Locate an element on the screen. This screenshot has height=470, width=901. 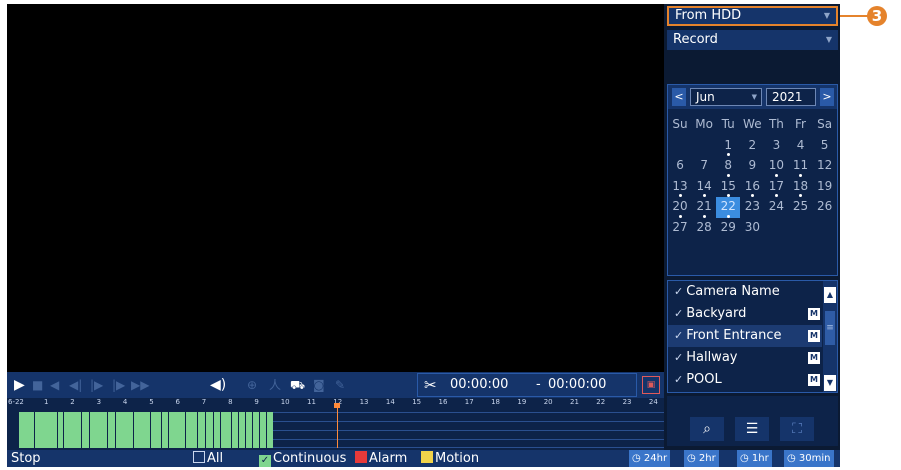
calendar-day: 8 is located at coordinates (728, 166).